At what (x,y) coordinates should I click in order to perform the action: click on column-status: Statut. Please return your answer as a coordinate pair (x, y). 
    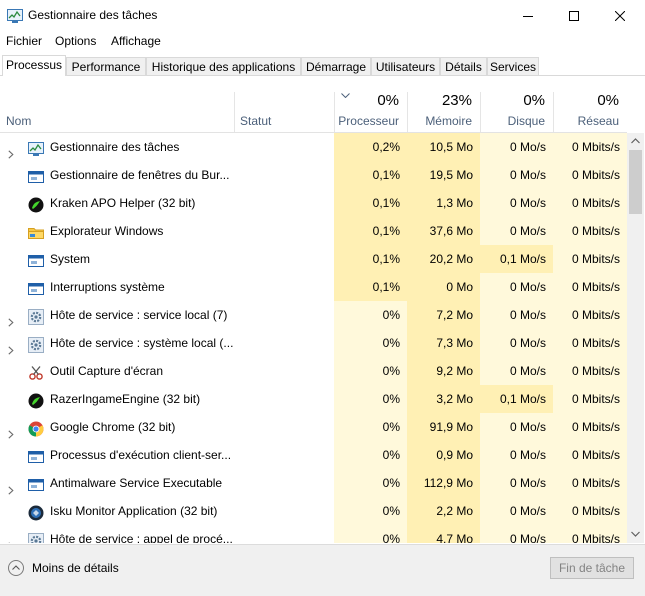
    Looking at the image, I should click on (284, 109).